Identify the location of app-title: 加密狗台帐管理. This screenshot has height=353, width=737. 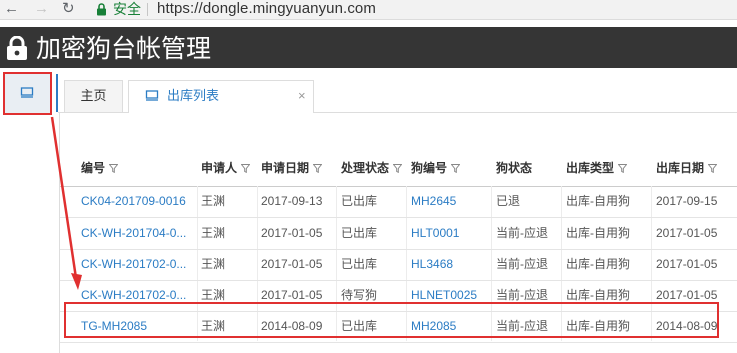
(124, 48).